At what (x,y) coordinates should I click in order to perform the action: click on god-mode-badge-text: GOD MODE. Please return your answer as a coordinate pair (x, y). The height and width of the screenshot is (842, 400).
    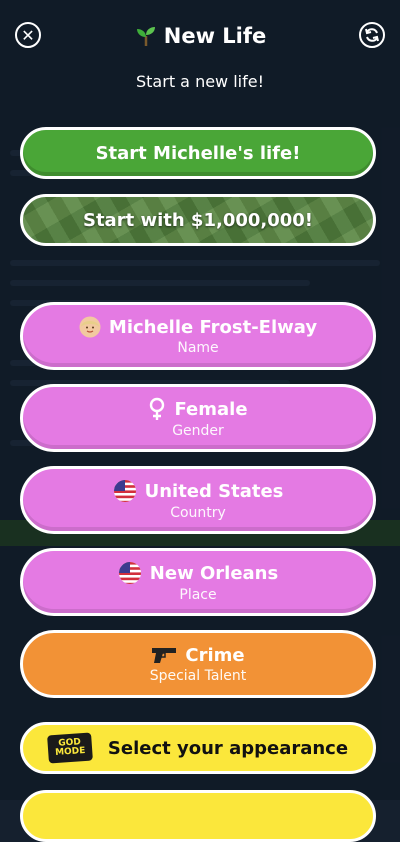
    Looking at the image, I should click on (70, 748).